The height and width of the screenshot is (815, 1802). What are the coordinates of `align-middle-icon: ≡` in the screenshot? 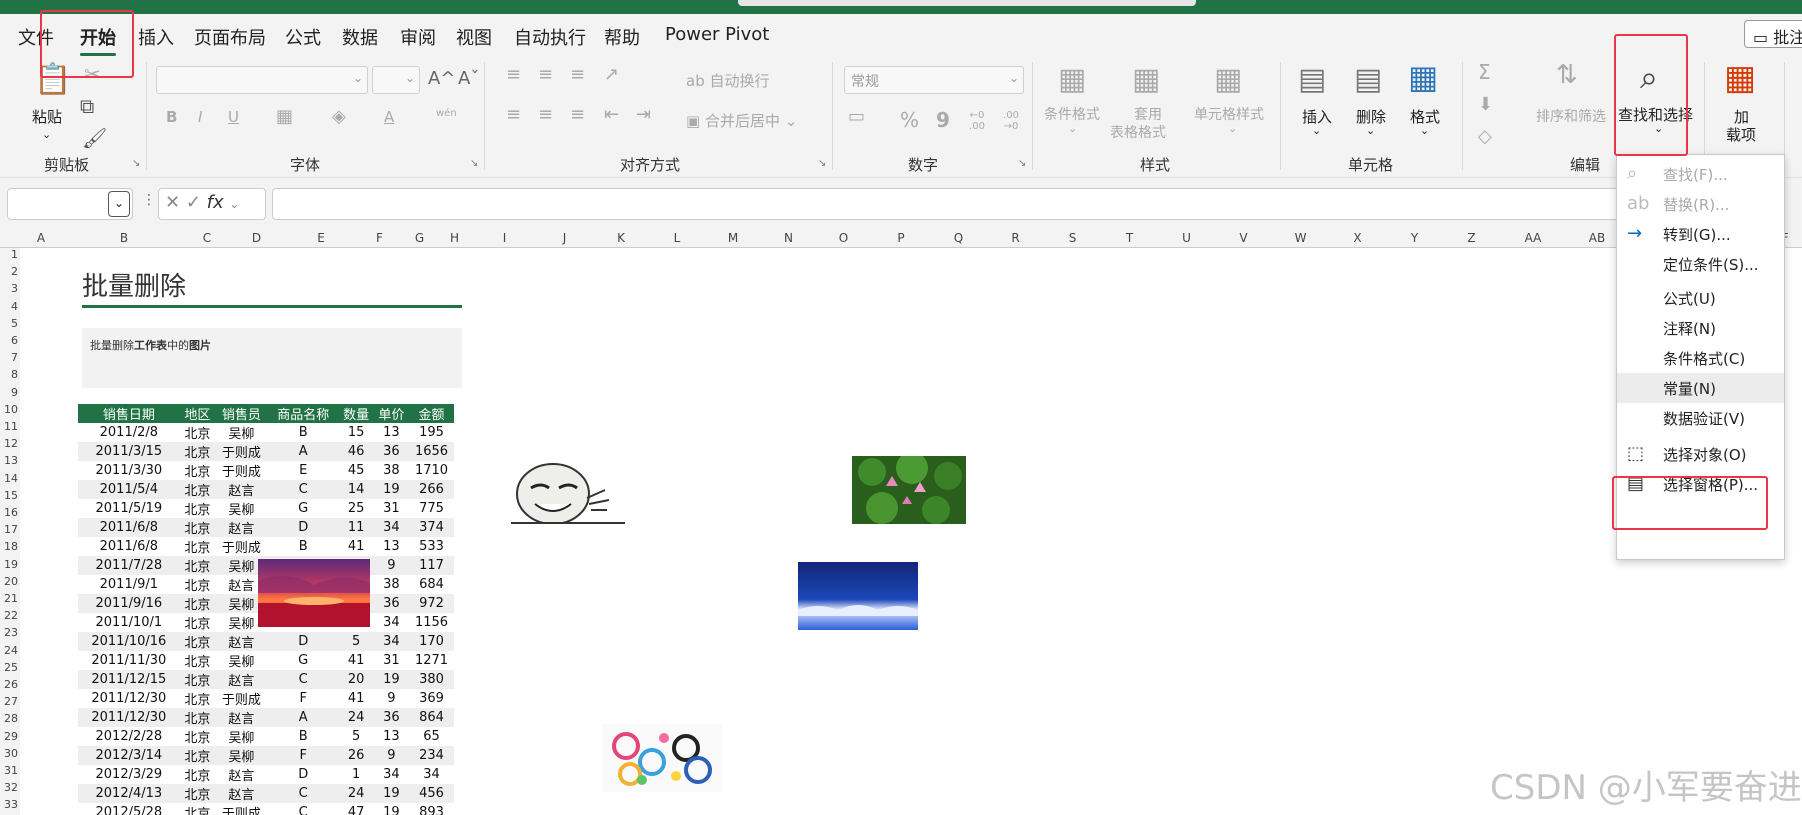 It's located at (545, 74).